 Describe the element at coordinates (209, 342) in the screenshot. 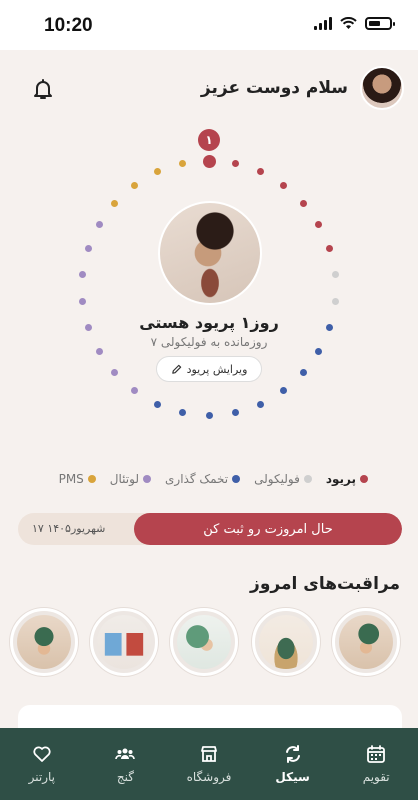

I see `phase-subtitle: ۷ روزمانده به فولیکولی` at that location.